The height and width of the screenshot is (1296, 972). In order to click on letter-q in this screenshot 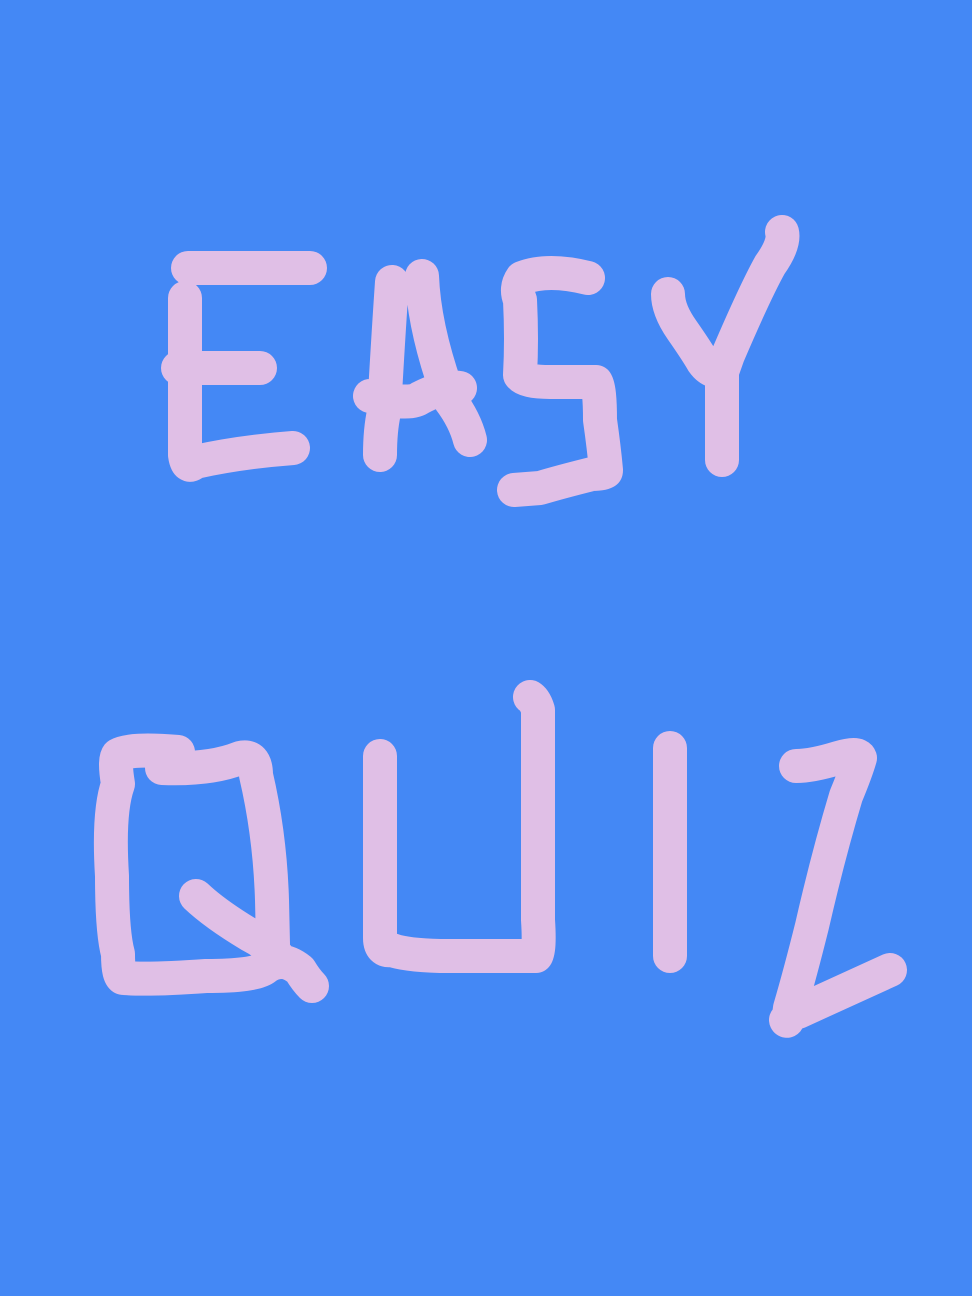, I will do `click(211, 868)`.